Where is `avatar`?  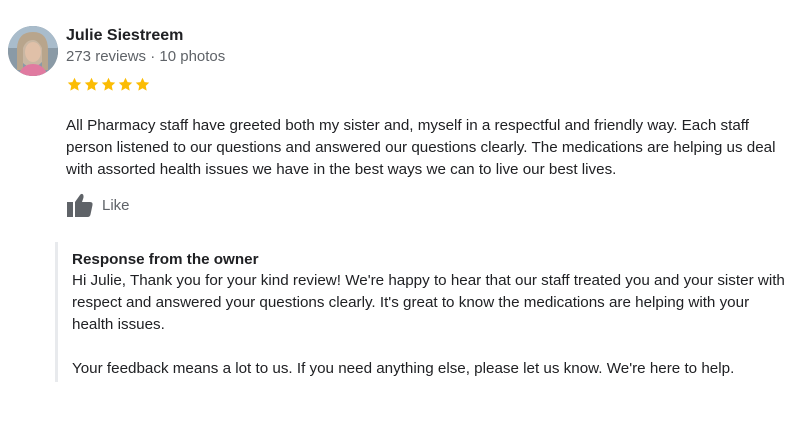 avatar is located at coordinates (33, 51).